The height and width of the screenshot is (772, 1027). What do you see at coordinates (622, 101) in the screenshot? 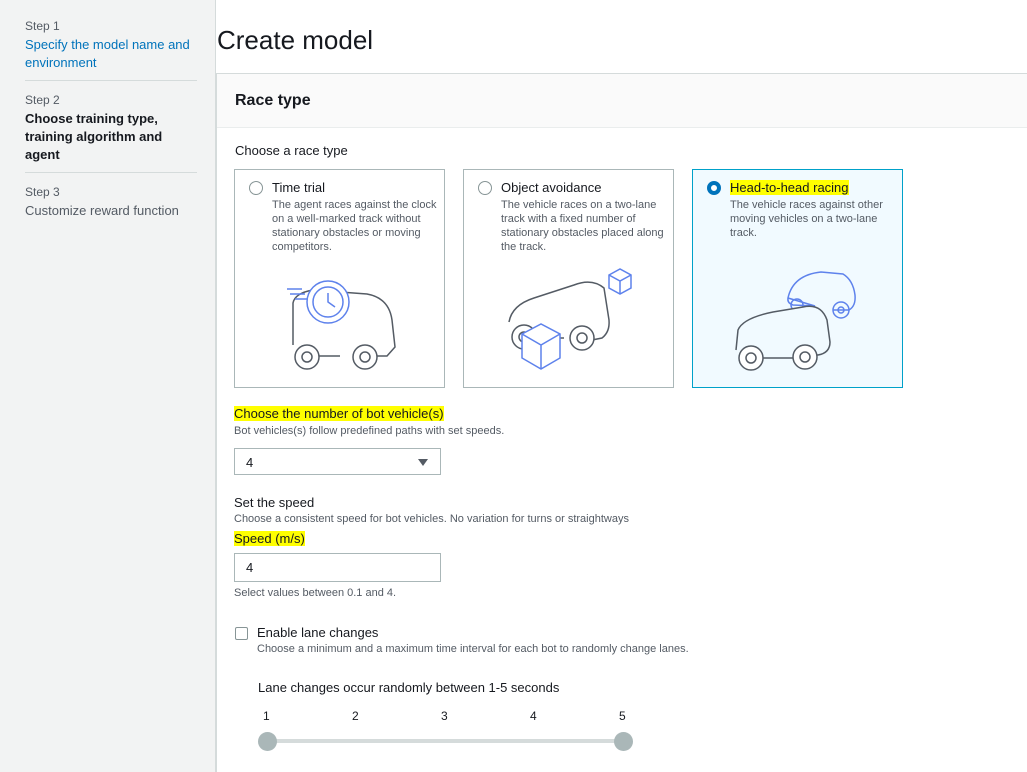
I see `panel-header: Race type` at bounding box center [622, 101].